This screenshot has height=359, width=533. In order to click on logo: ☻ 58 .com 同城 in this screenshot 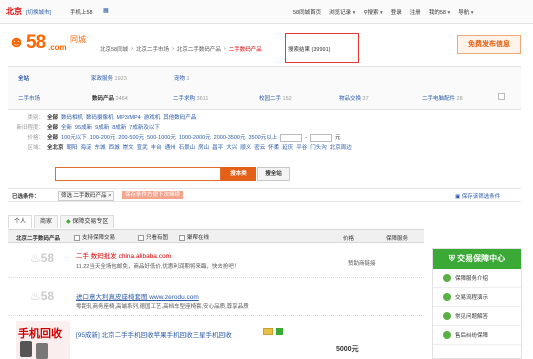, I will do `click(53, 45)`.